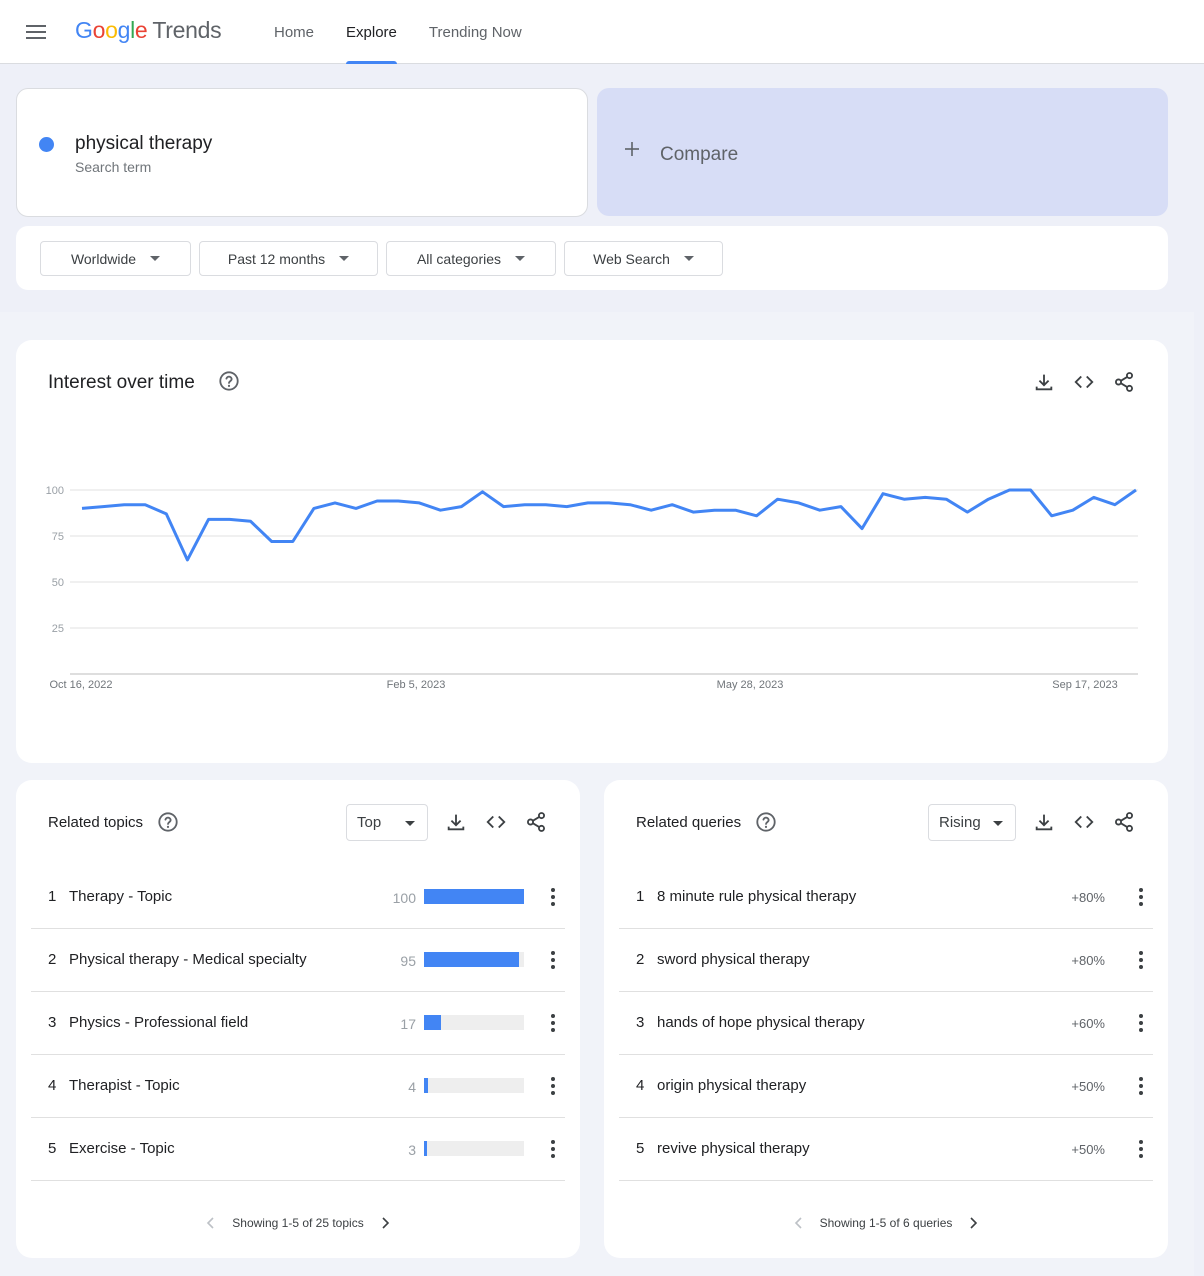 The image size is (1204, 1276). What do you see at coordinates (369, 822) in the screenshot?
I see `topics-filter-value: Top` at bounding box center [369, 822].